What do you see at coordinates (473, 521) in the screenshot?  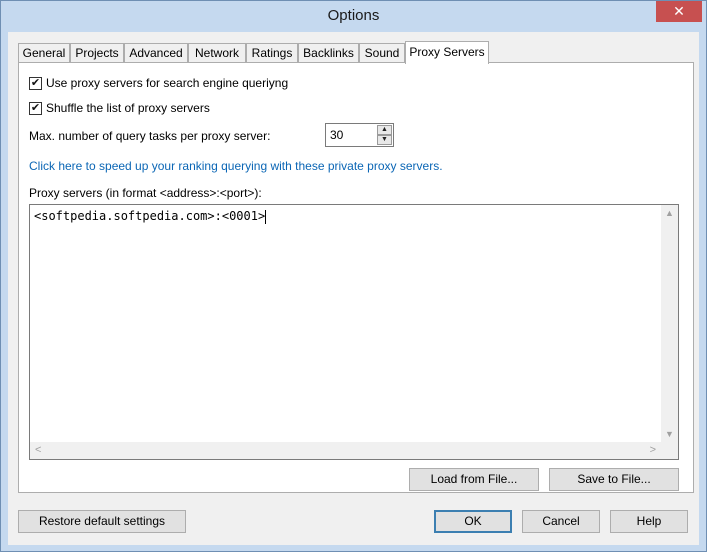 I see `ok-button: OK` at bounding box center [473, 521].